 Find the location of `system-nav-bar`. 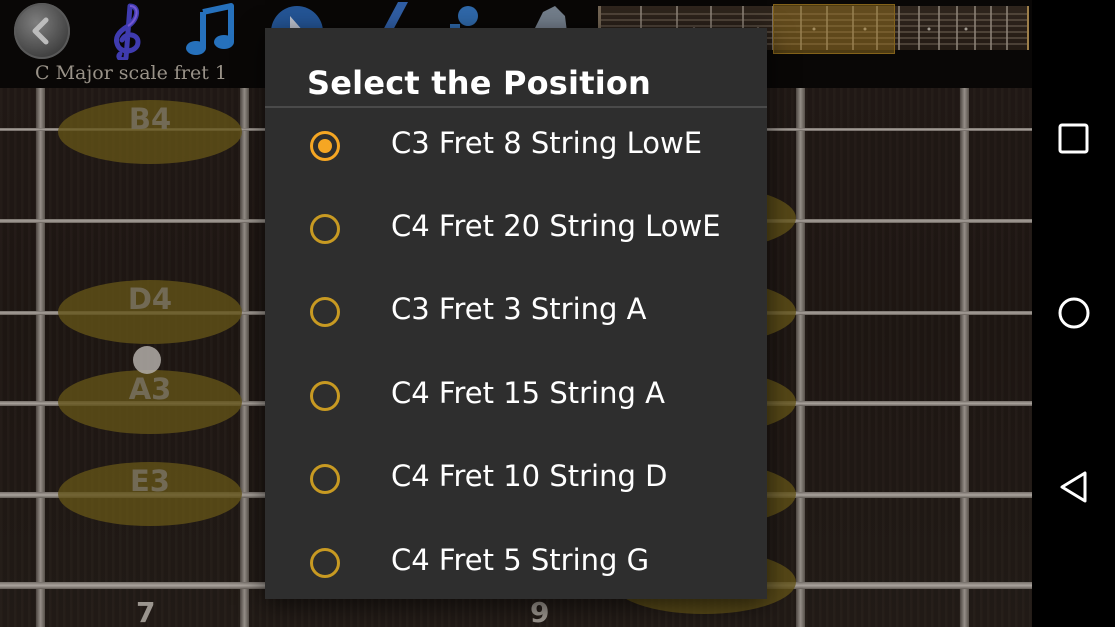

system-nav-bar is located at coordinates (1073, 313).